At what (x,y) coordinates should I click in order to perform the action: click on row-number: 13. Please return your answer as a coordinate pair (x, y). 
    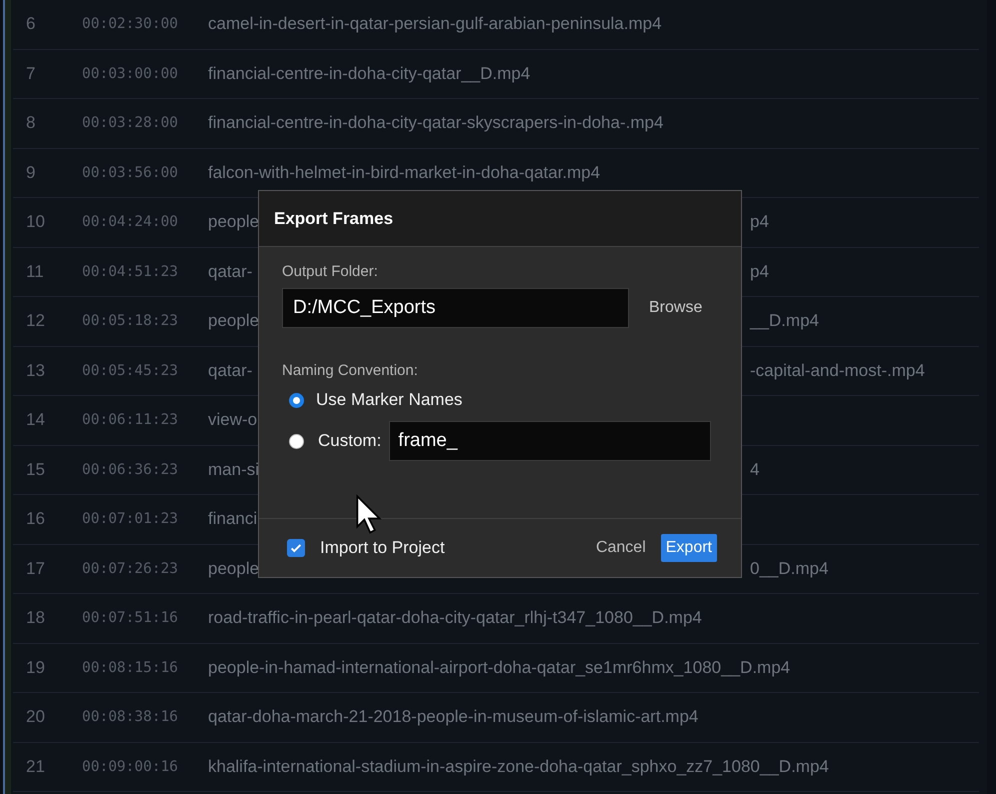
    Looking at the image, I should click on (35, 370).